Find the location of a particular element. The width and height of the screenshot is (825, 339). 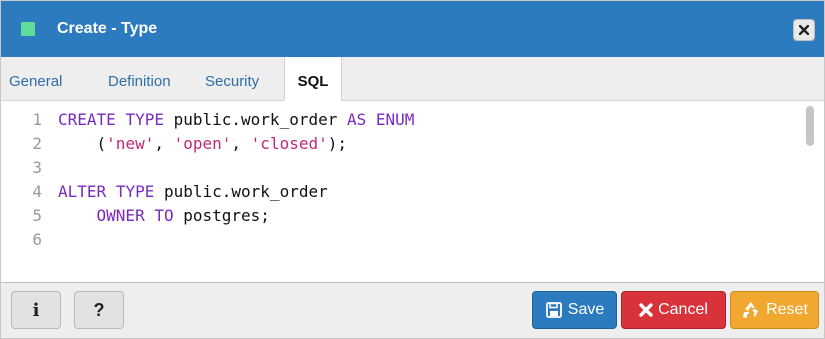

close-button is located at coordinates (804, 30).